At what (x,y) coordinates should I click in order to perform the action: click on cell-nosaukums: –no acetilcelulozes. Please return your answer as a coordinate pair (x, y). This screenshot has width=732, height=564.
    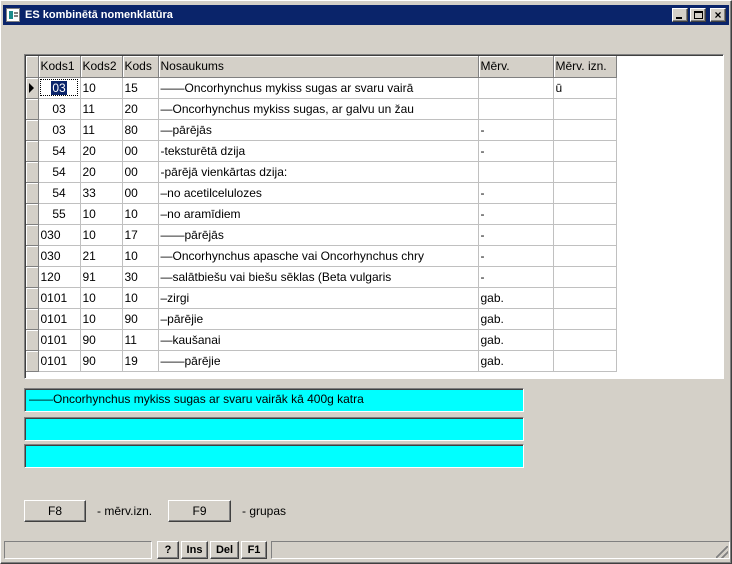
    Looking at the image, I should click on (318, 193).